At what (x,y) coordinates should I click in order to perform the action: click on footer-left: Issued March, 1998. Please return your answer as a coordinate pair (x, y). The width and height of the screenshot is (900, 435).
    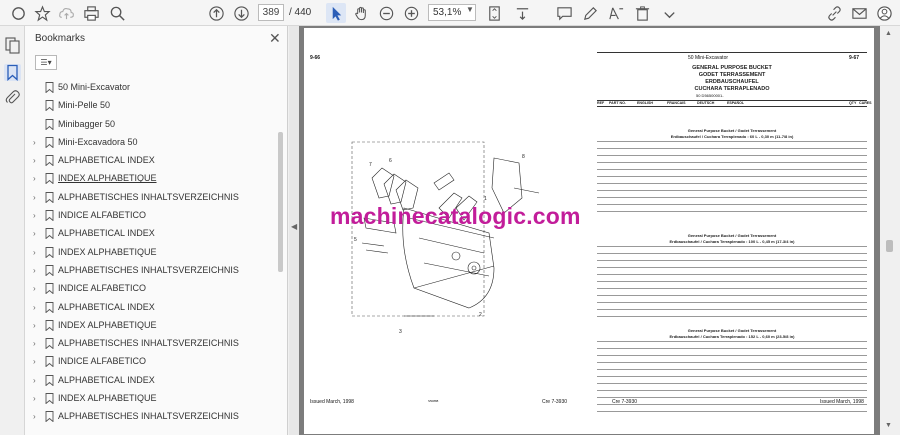
    Looking at the image, I should click on (332, 402).